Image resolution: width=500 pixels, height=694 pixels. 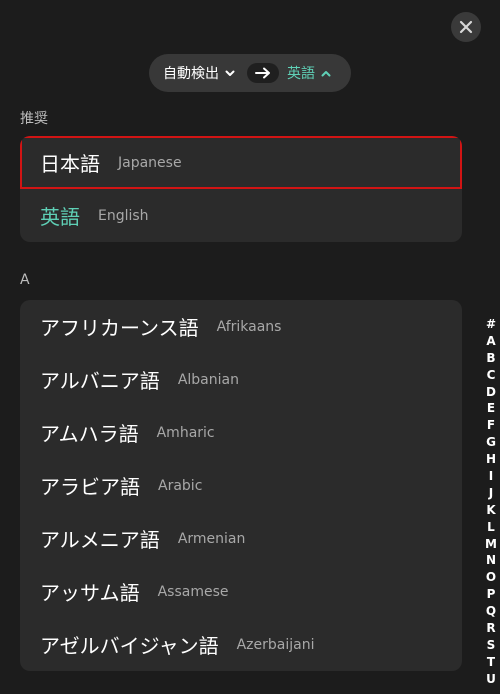 I want to click on index-letter: K, so click(x=490, y=510).